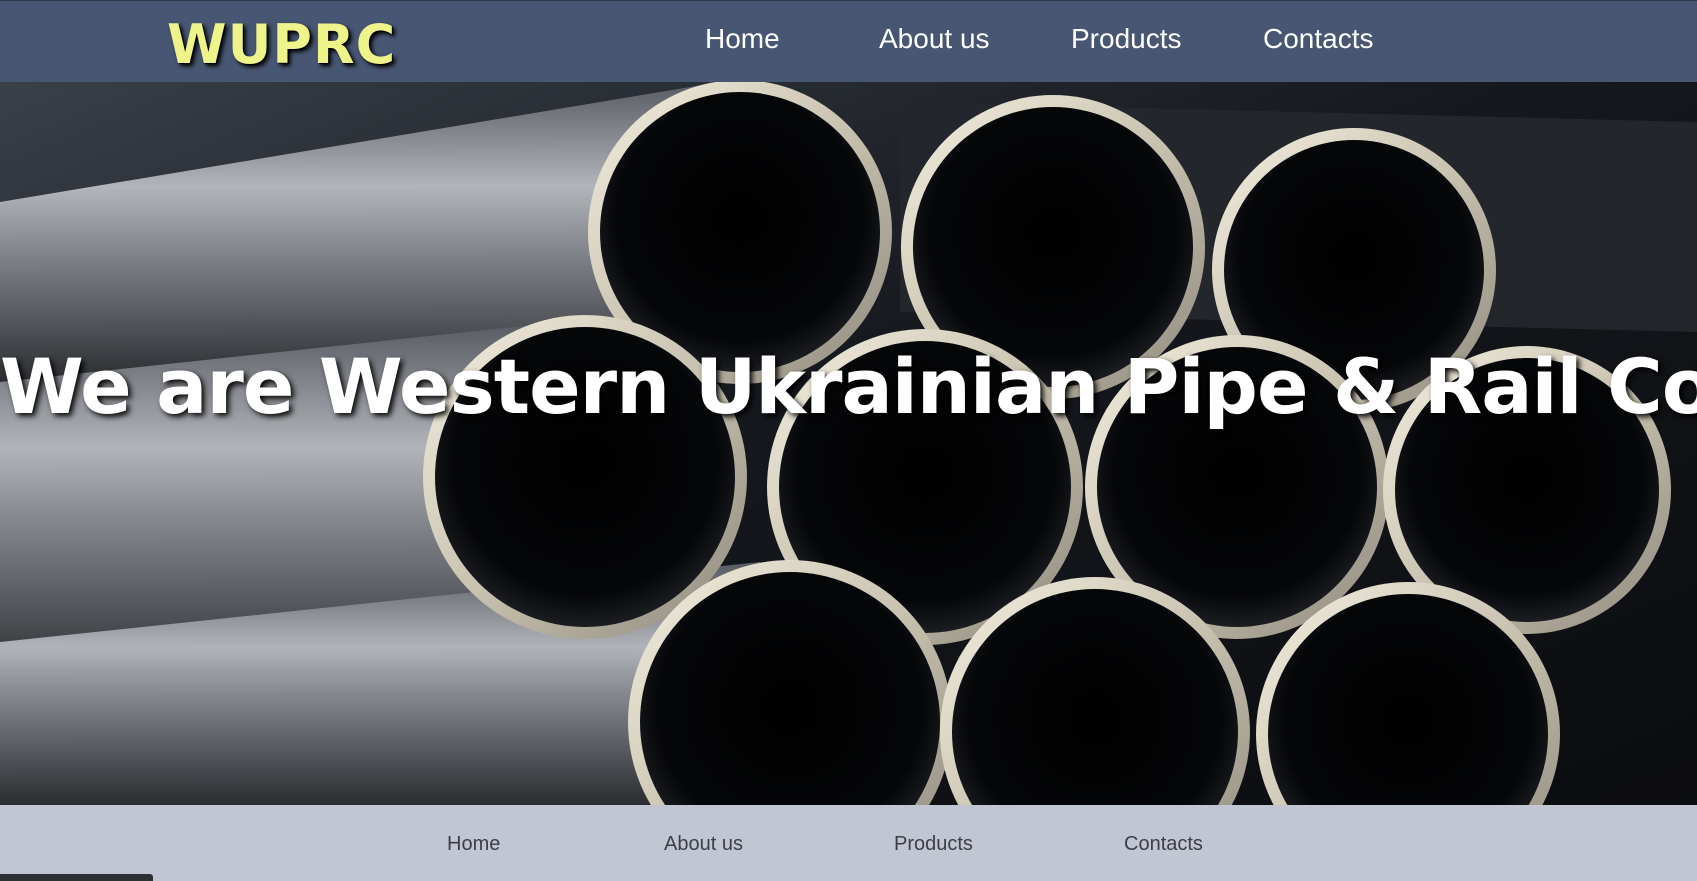 The width and height of the screenshot is (1697, 881). Describe the element at coordinates (473, 844) in the screenshot. I see `footer-home-link: Home` at that location.